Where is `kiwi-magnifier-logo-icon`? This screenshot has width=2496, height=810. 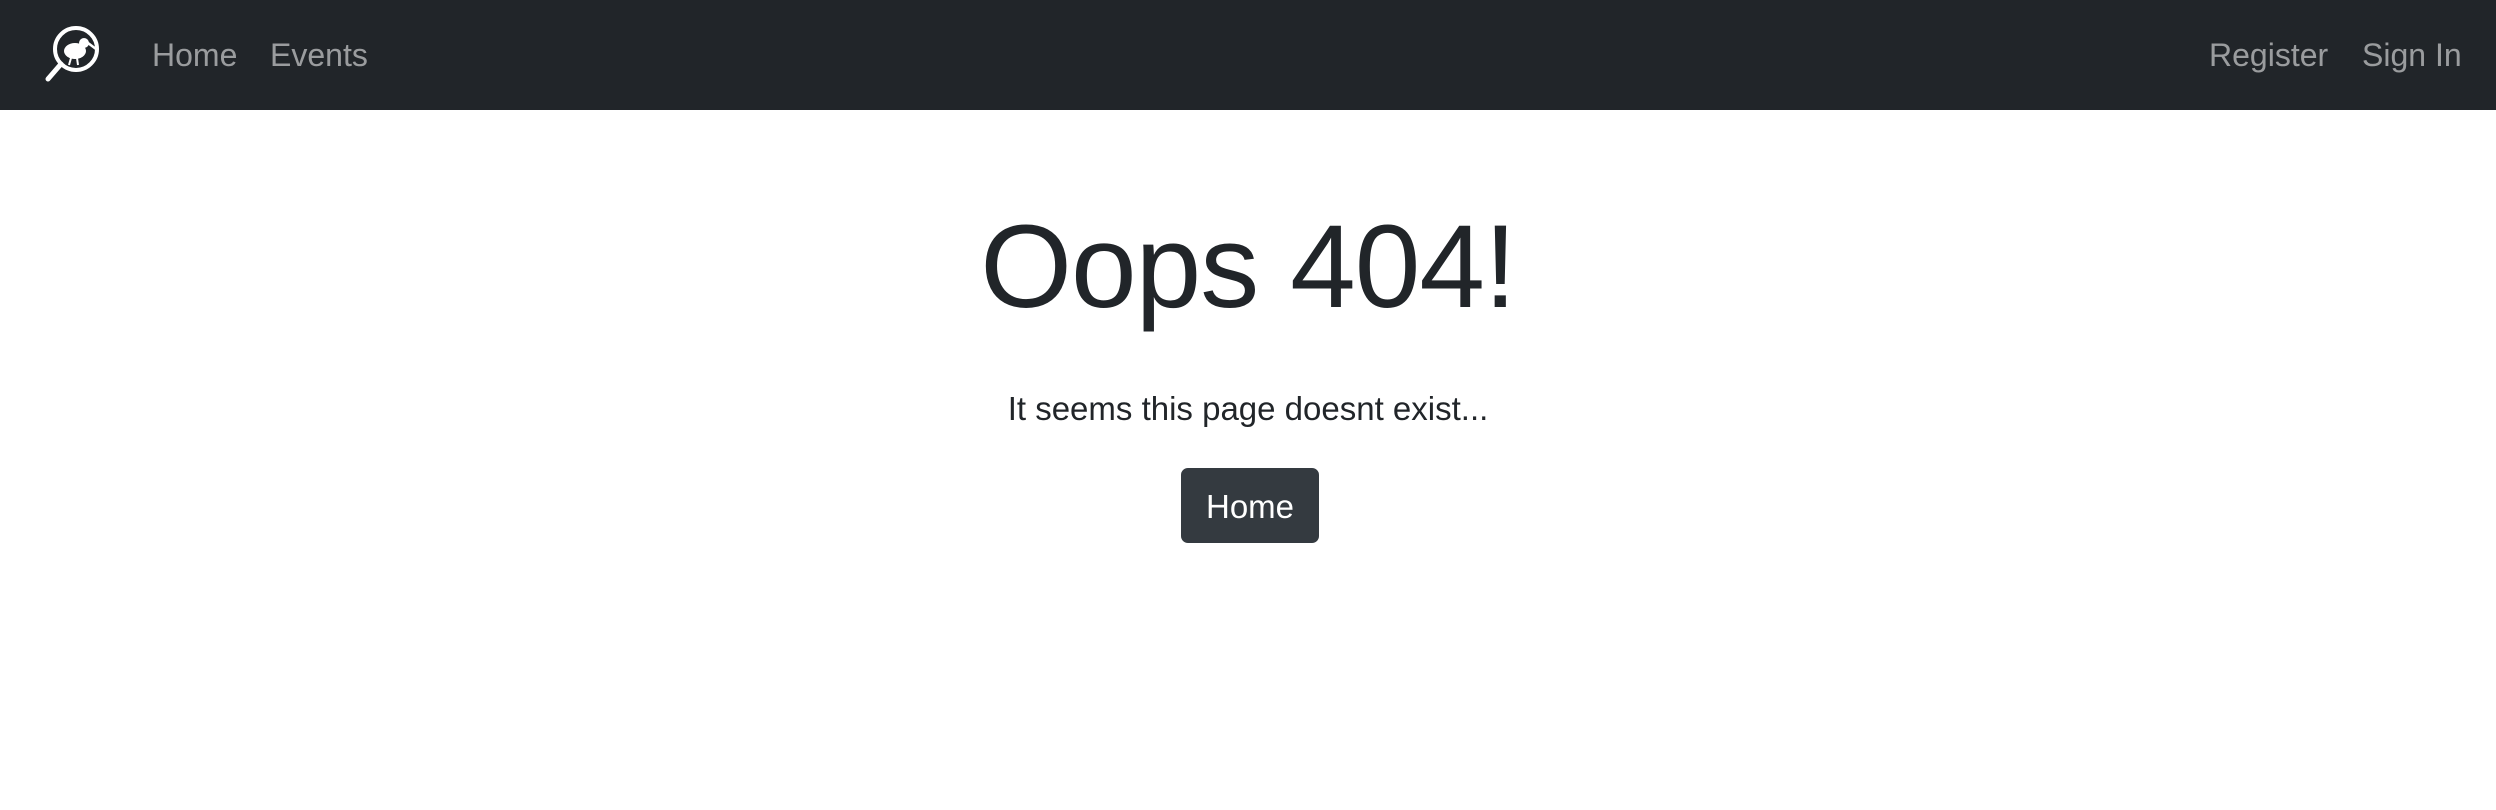 kiwi-magnifier-logo-icon is located at coordinates (72, 54).